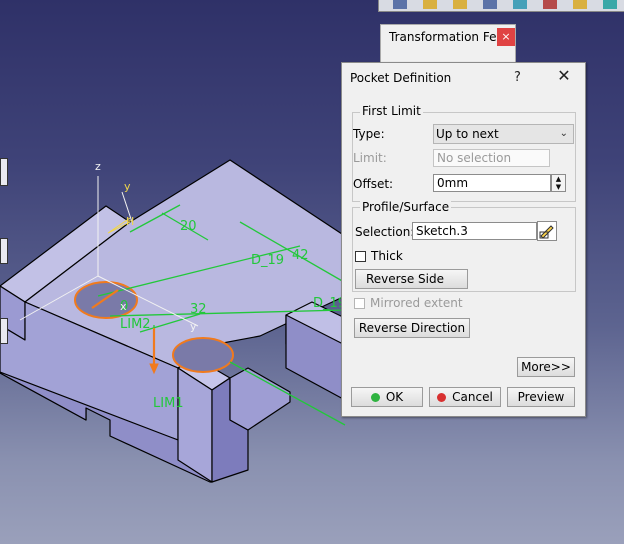 The width and height of the screenshot is (624, 544). What do you see at coordinates (411, 279) in the screenshot?
I see `reverse-side-button: Reverse Side` at bounding box center [411, 279].